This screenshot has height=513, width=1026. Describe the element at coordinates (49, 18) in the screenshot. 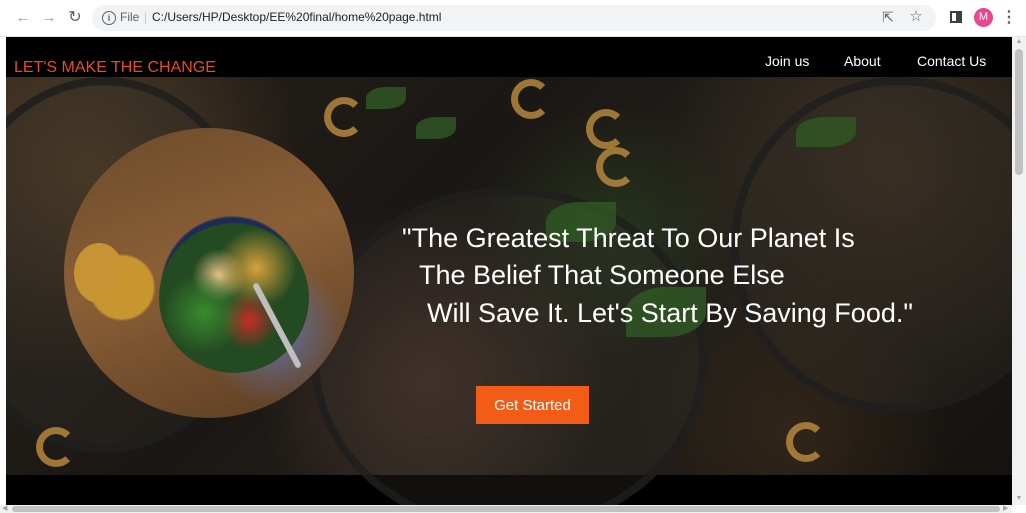

I see `forward-icon: →` at that location.